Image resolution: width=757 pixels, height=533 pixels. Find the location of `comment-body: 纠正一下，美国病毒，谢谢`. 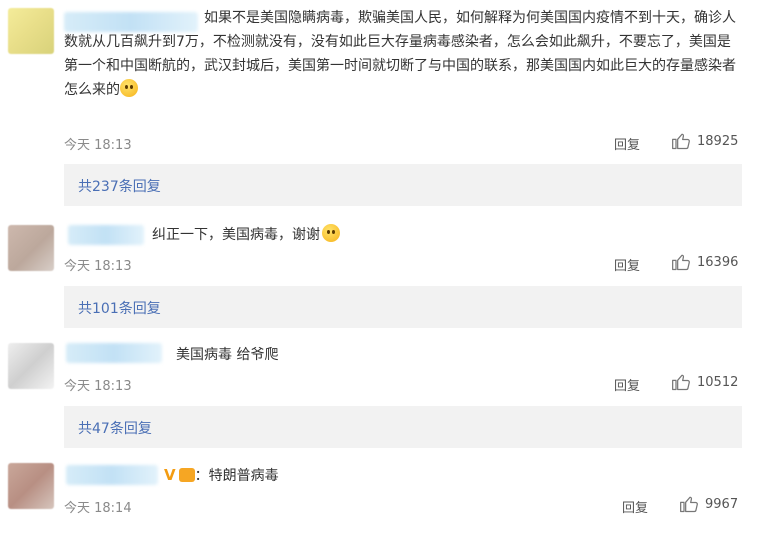

comment-body: 纠正一下，美国病毒，谢谢 is located at coordinates (236, 235).